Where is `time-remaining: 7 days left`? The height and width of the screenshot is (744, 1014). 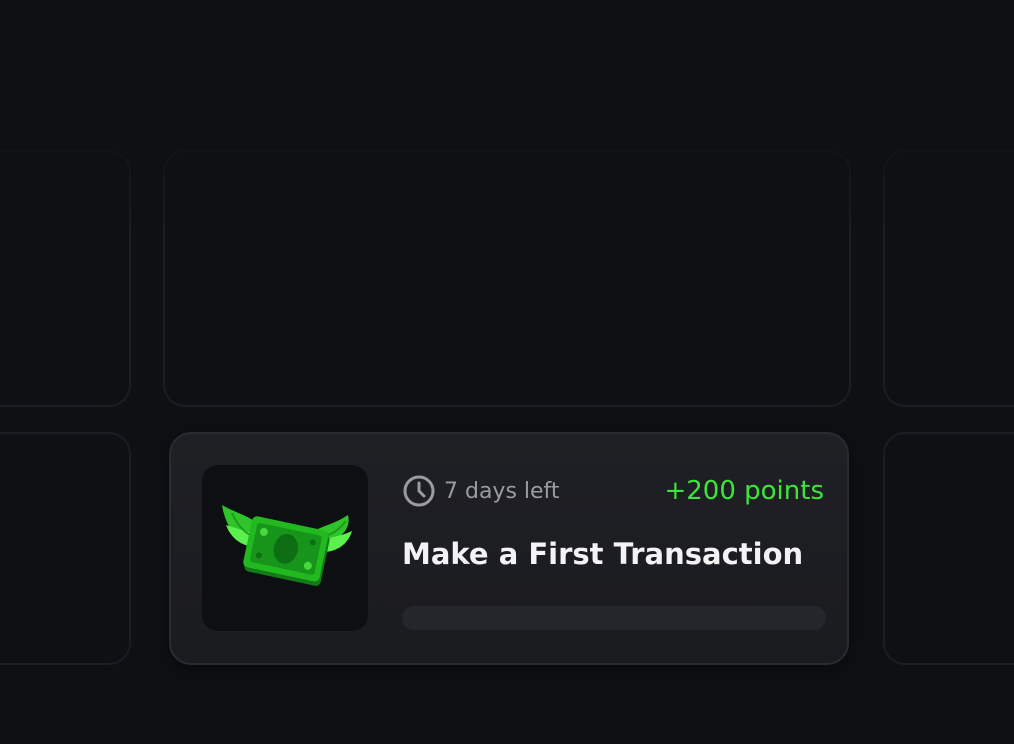
time-remaining: 7 days left is located at coordinates (481, 491).